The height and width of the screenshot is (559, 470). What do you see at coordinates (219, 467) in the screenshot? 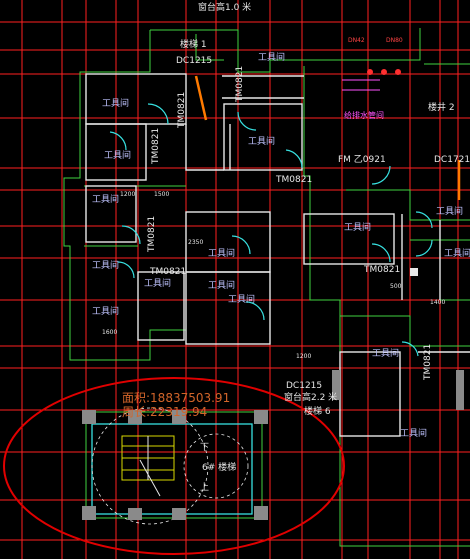
I see `stair-mark-label: 6# 楼梯` at bounding box center [219, 467].